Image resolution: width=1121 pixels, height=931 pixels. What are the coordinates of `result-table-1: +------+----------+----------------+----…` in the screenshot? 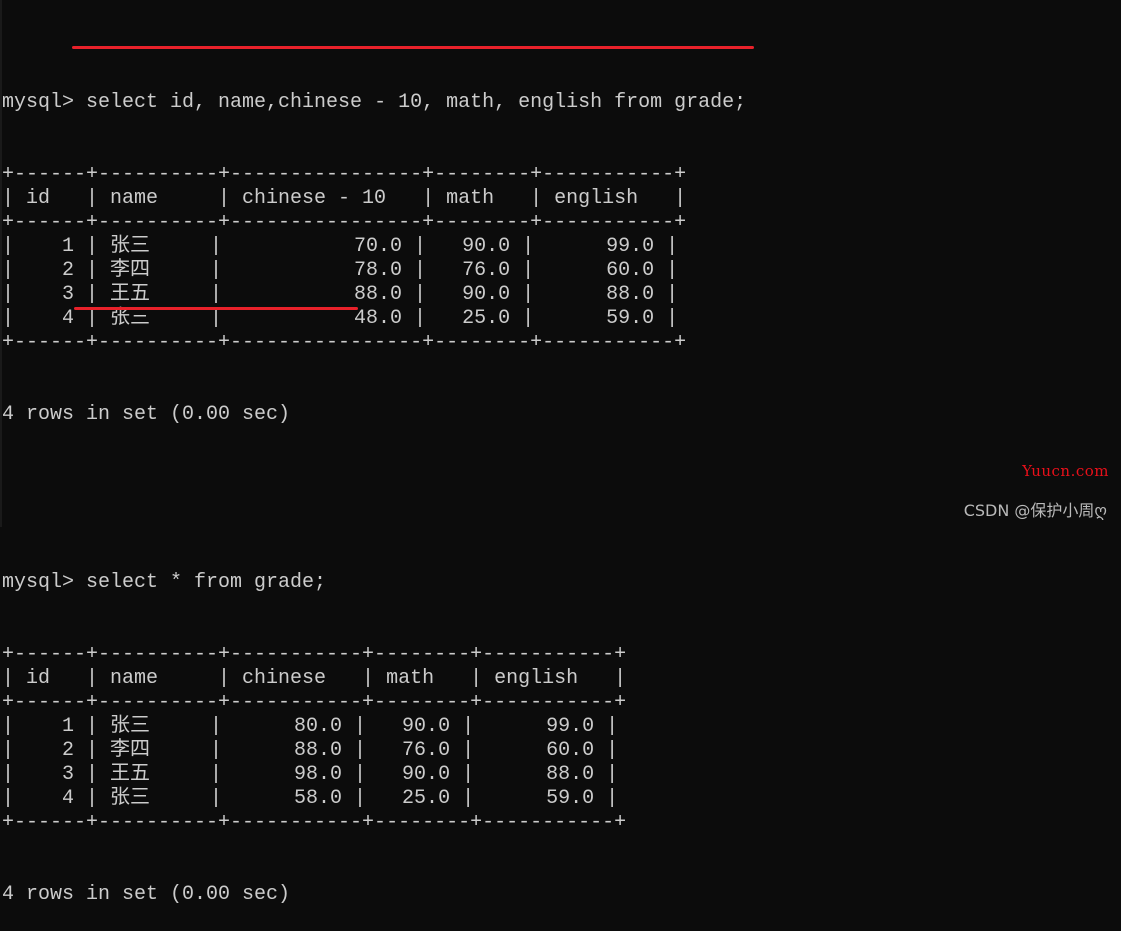 It's located at (374, 259).